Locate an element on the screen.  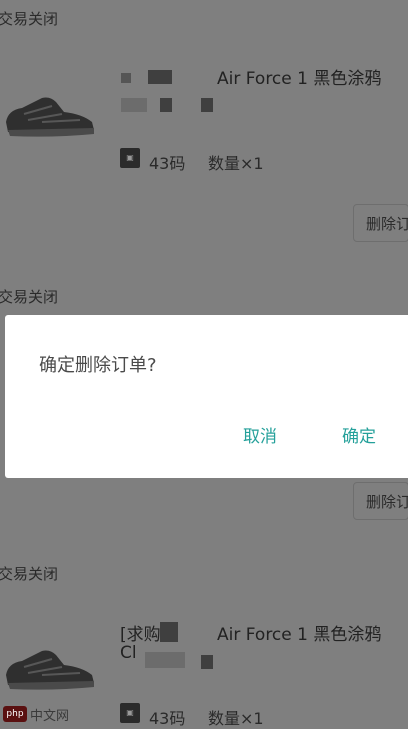
dialog-message: 确定删除订单? is located at coordinates (98, 365).